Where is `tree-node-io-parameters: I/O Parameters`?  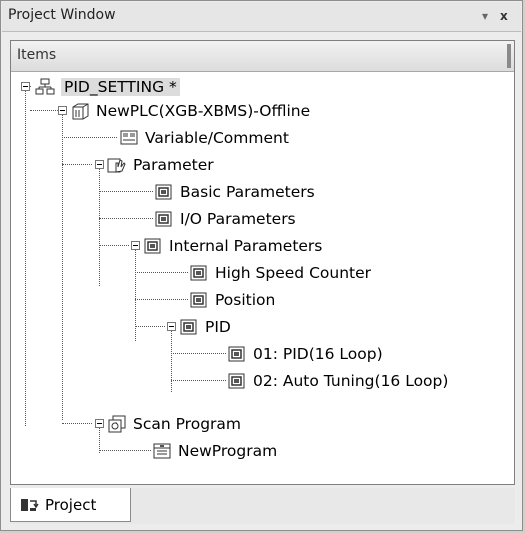
tree-node-io-parameters: I/O Parameters is located at coordinates (225, 219).